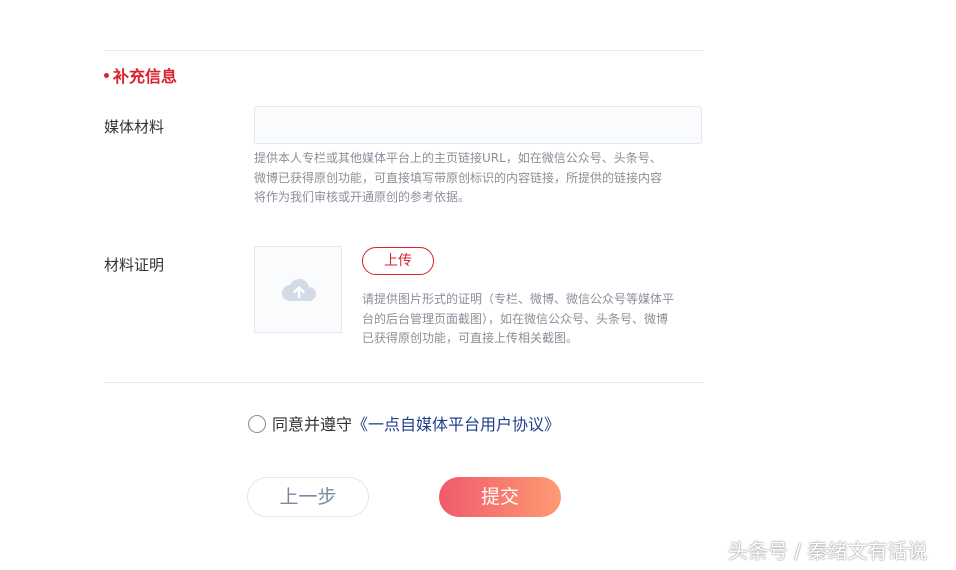  What do you see at coordinates (398, 261) in the screenshot?
I see `upload-button: 上传` at bounding box center [398, 261].